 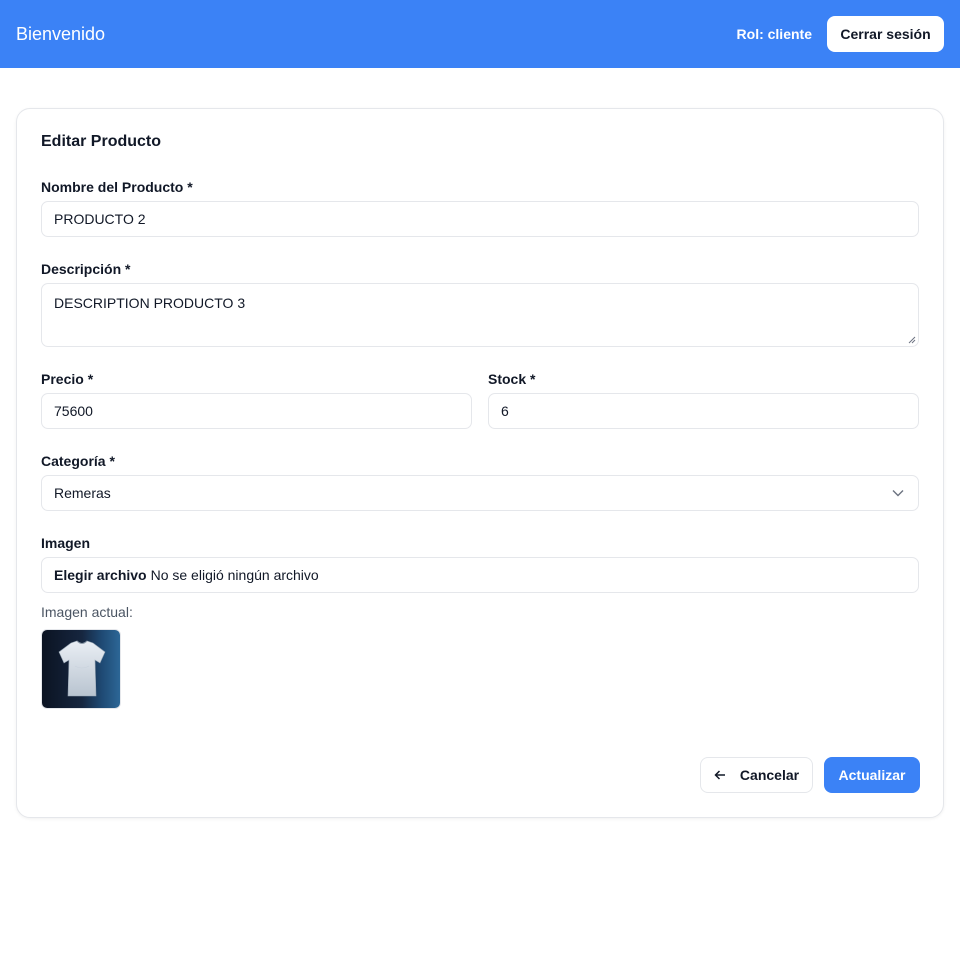 What do you see at coordinates (117, 187) in the screenshot?
I see `product-name-label: Nombre del Producto *` at bounding box center [117, 187].